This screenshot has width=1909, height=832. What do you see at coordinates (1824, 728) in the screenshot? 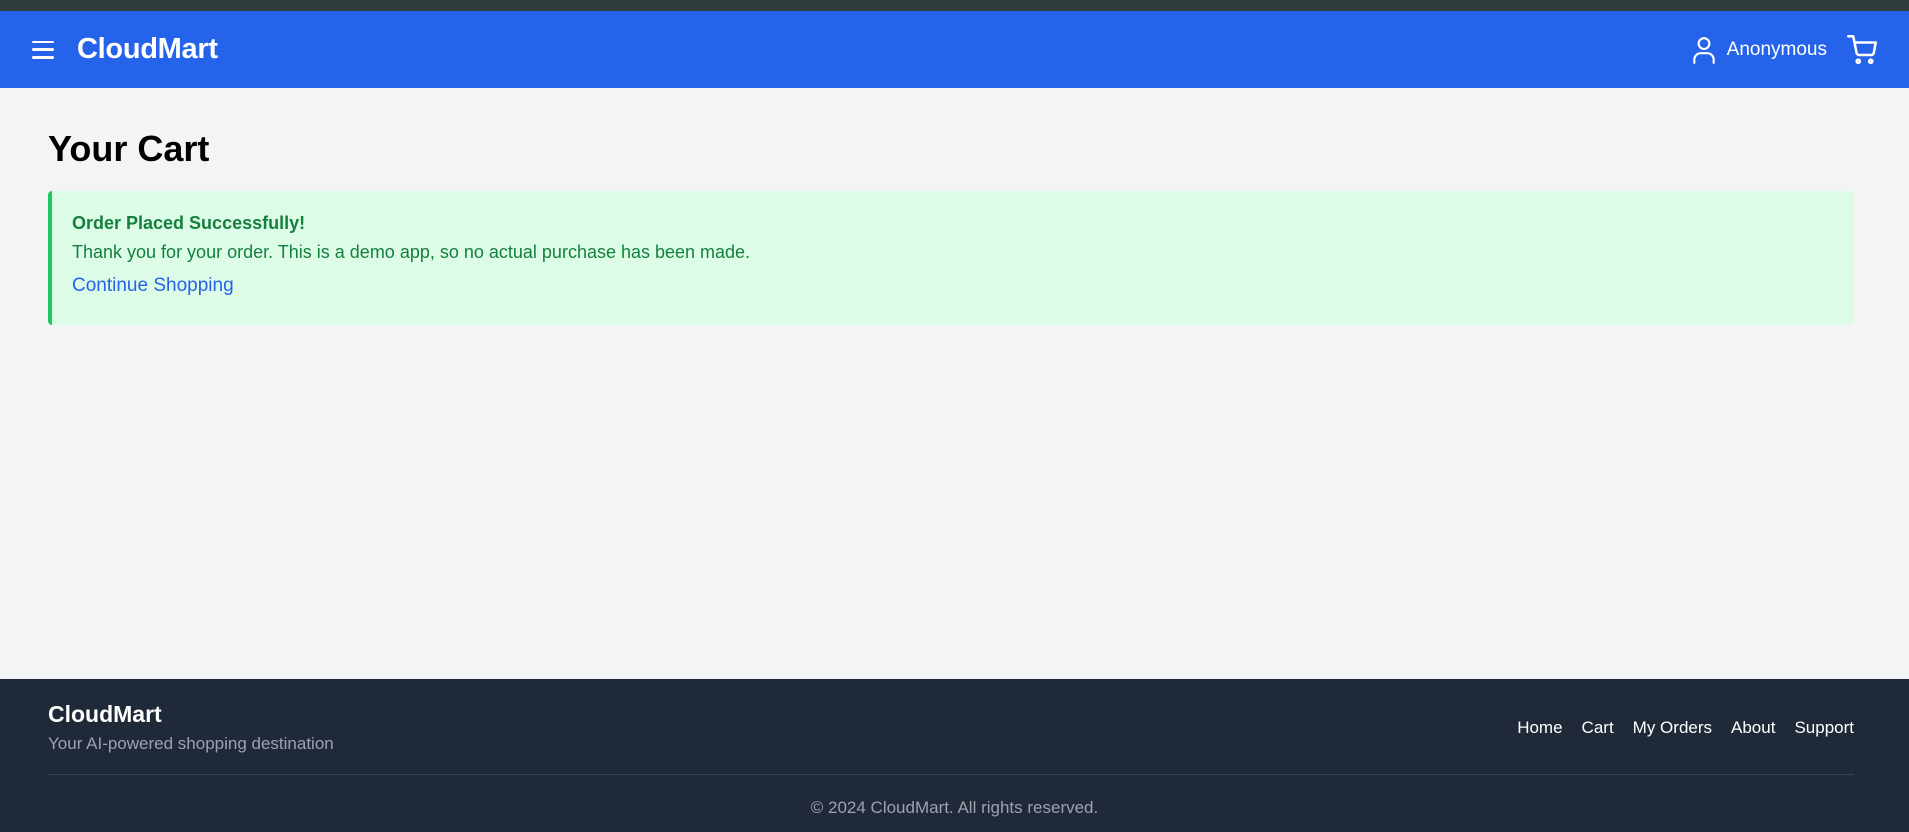
I see `footer-link-support: Support` at bounding box center [1824, 728].